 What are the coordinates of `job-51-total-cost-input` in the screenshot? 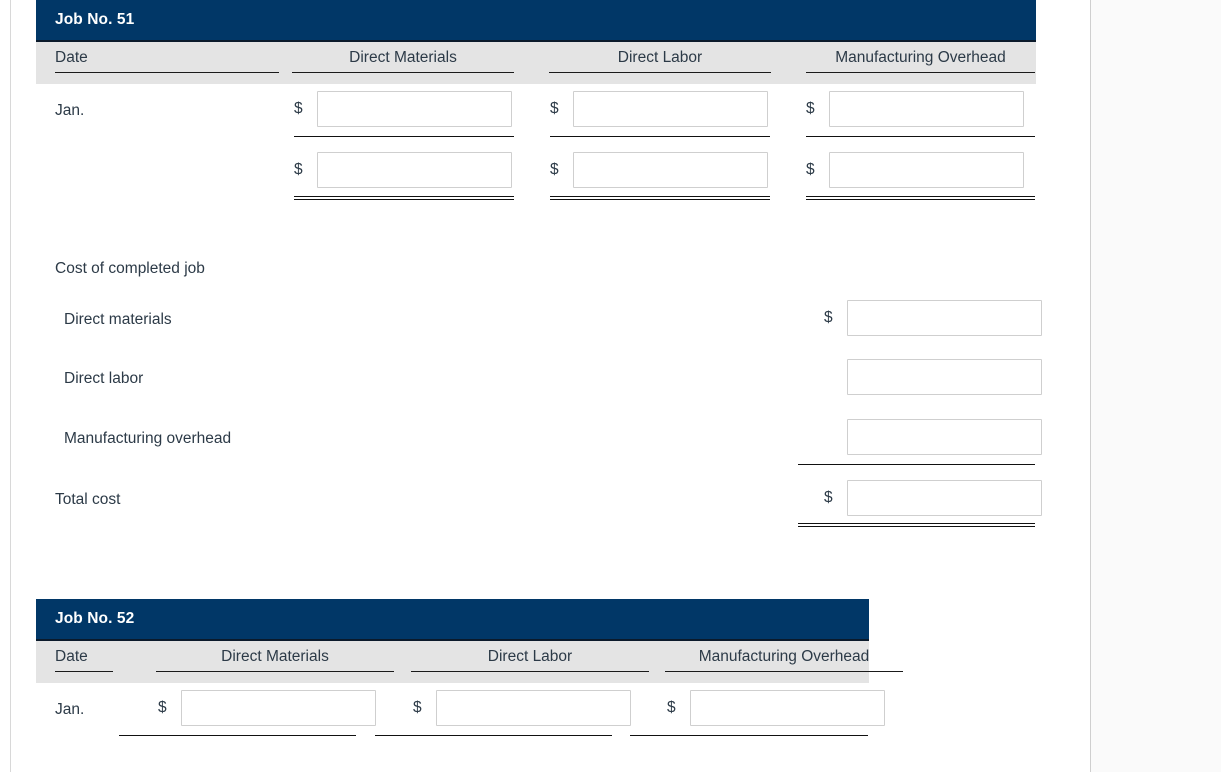 It's located at (944, 498).